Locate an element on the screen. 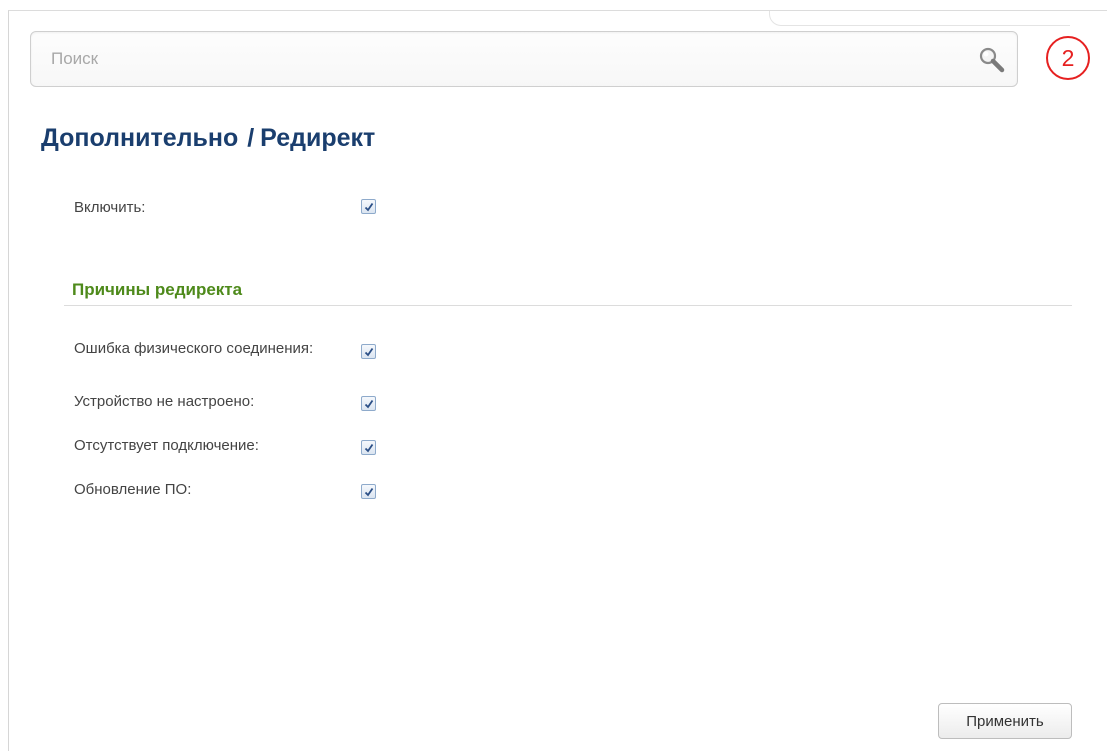  reason-checkbox-not-configured is located at coordinates (368, 403).